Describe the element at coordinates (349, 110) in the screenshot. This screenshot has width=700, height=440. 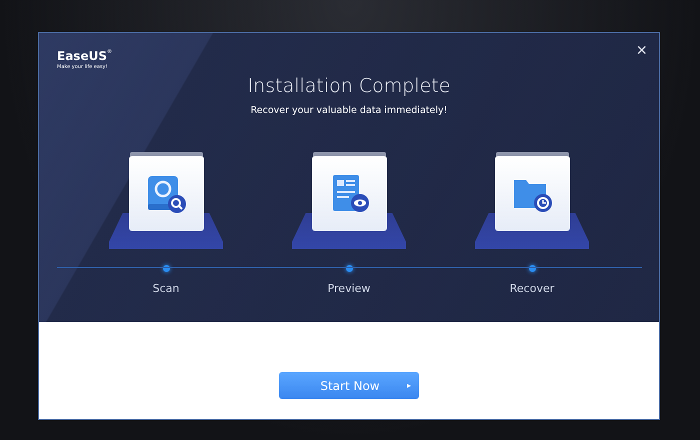
I see `dialog-subtitle: Recover your valuable data immediately!` at that location.